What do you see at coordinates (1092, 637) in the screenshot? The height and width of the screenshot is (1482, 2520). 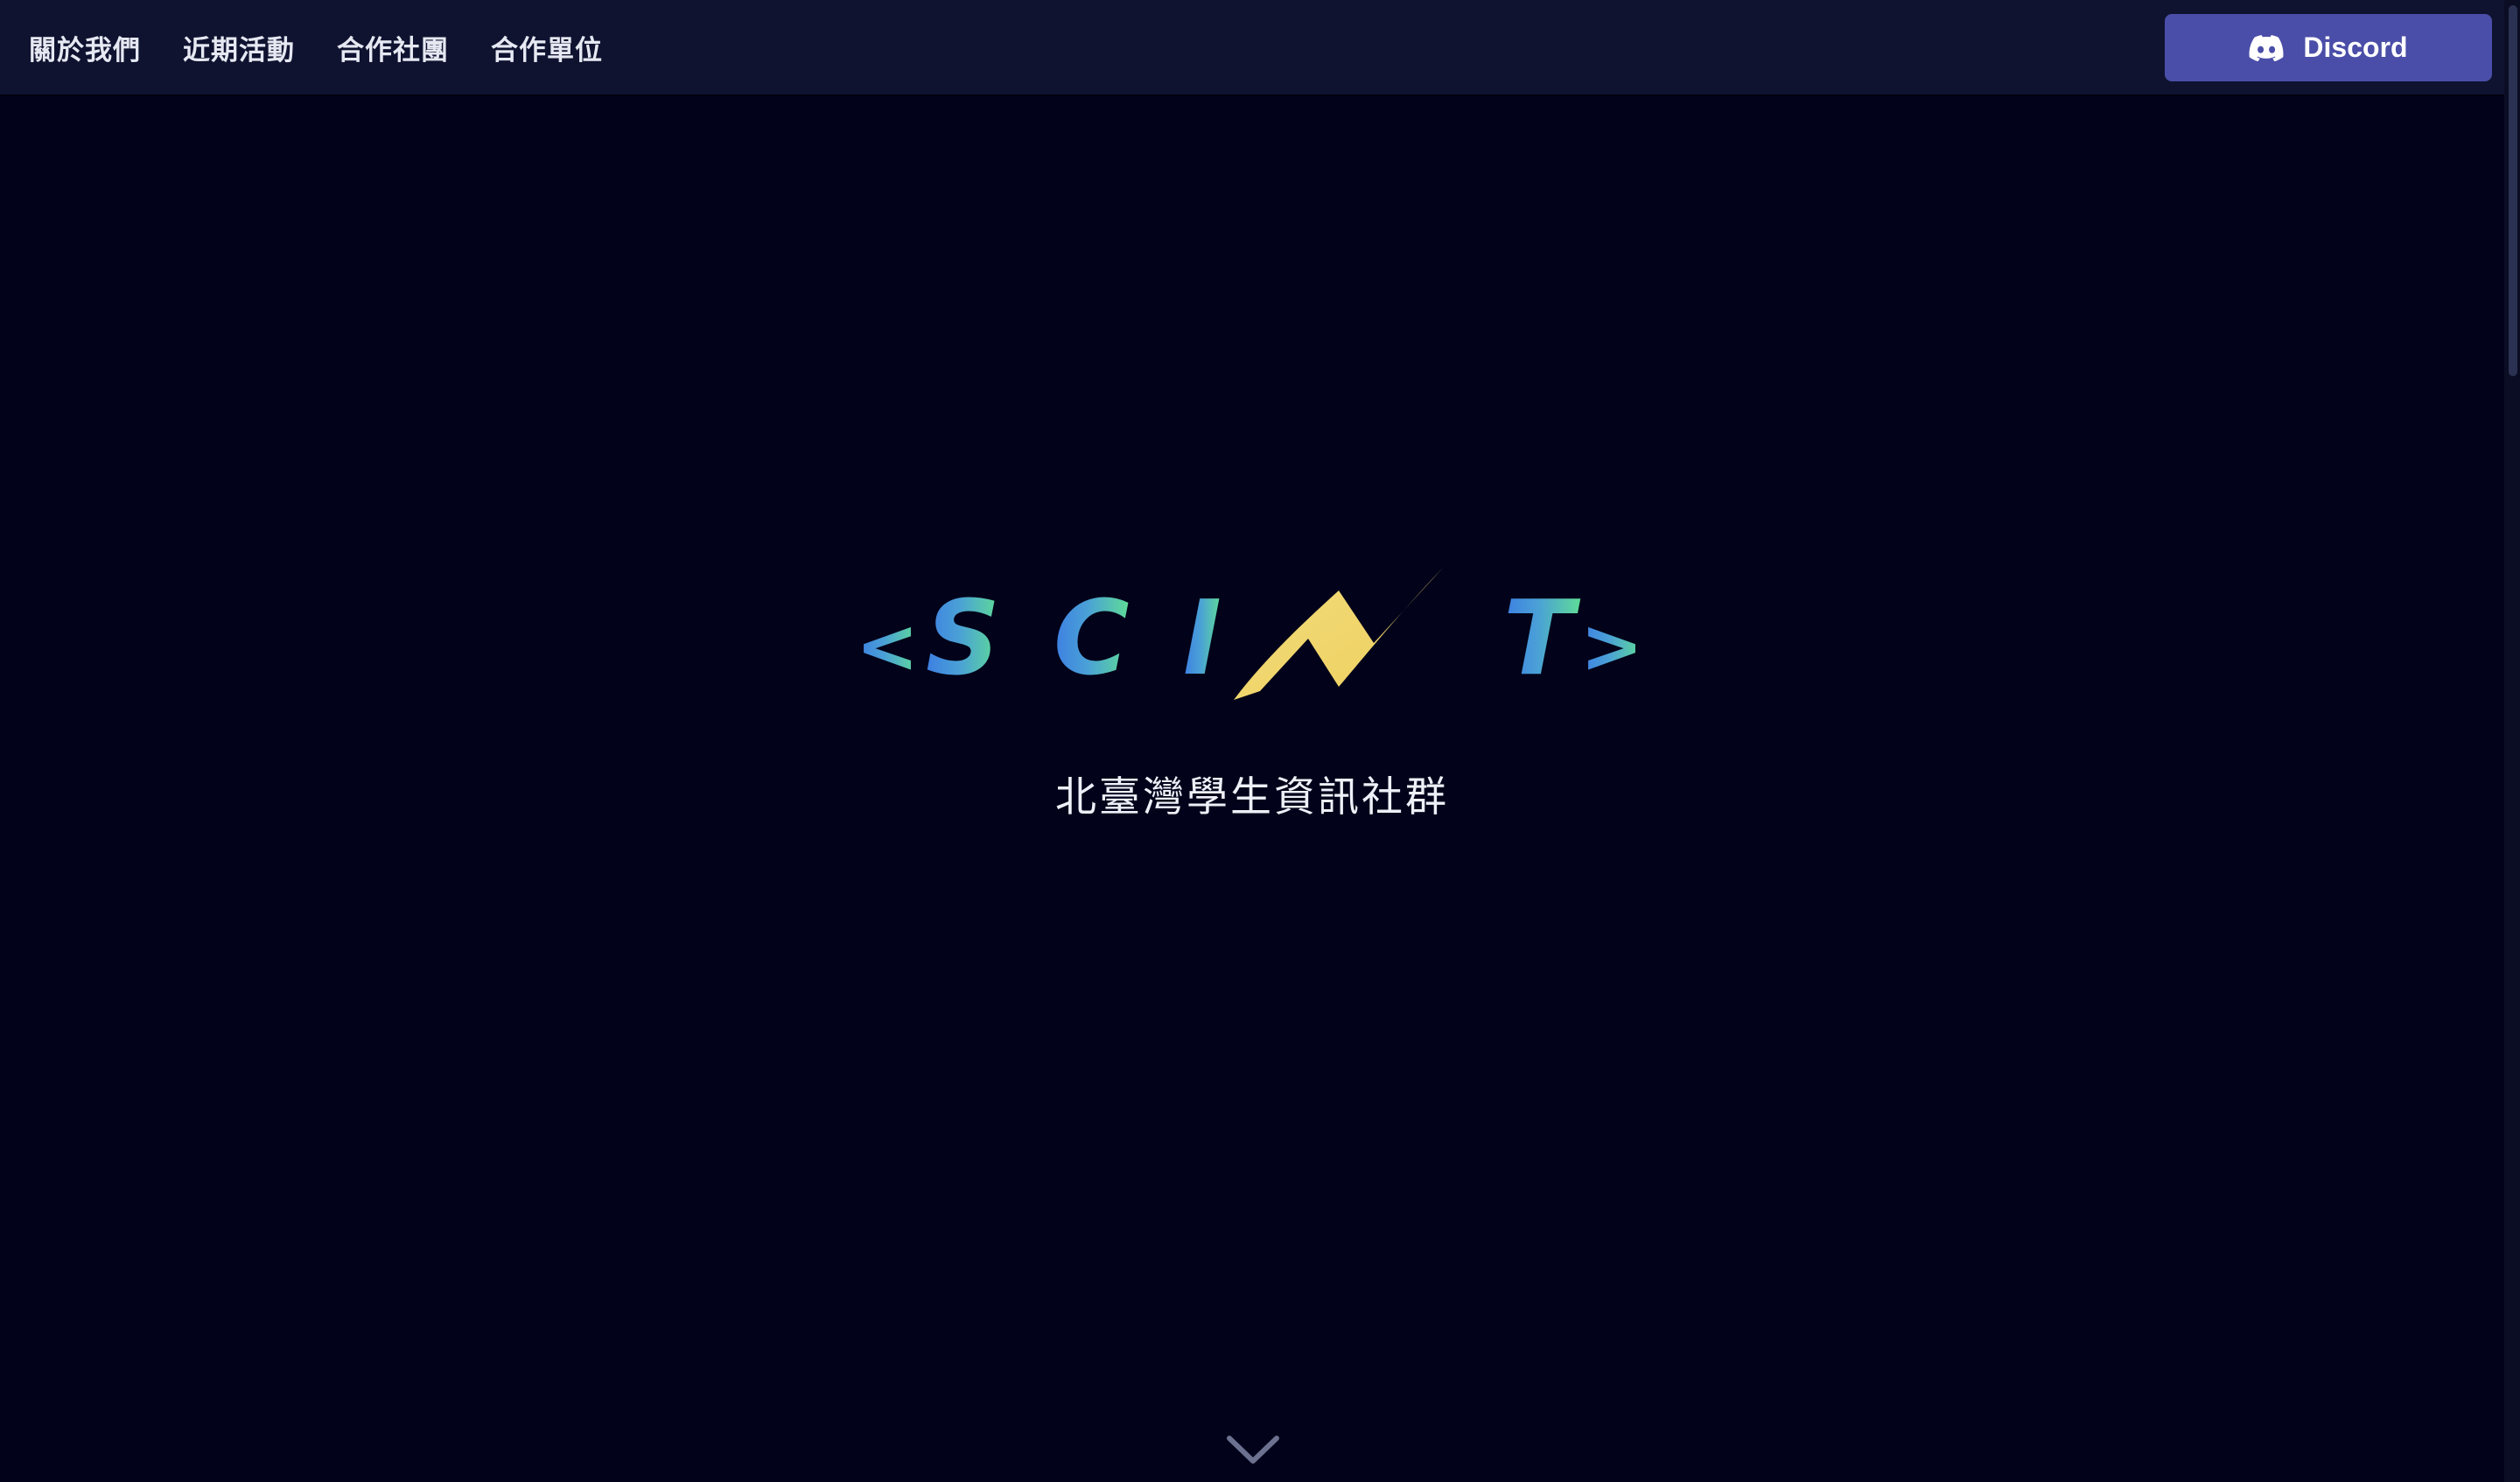 I see `logo-letter-c: C` at bounding box center [1092, 637].